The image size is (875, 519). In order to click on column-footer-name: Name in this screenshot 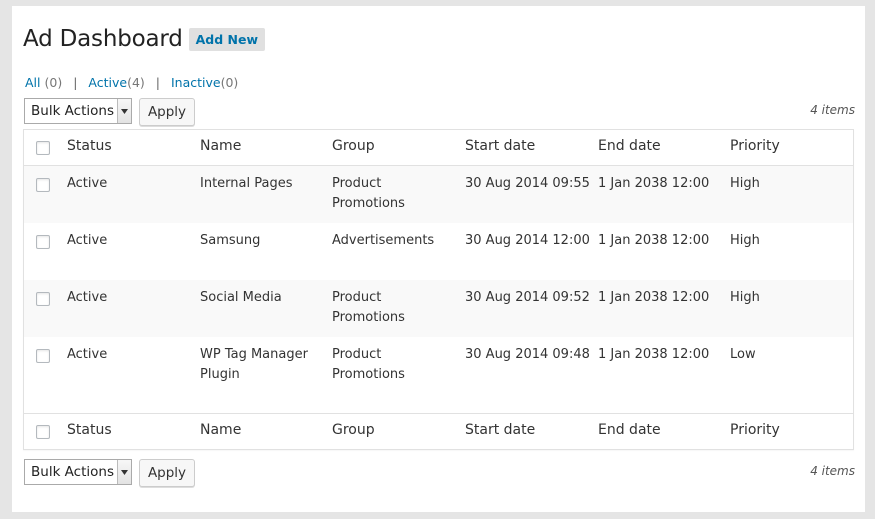, I will do `click(260, 430)`.